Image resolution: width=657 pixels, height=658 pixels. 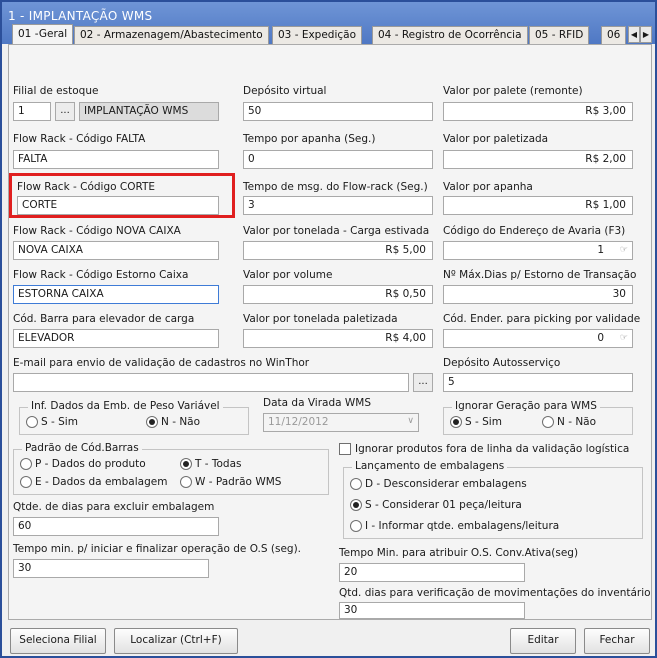 What do you see at coordinates (101, 275) in the screenshot?
I see `flow-estorno-label: Flow Rack - Código Estorno Caixa` at bounding box center [101, 275].